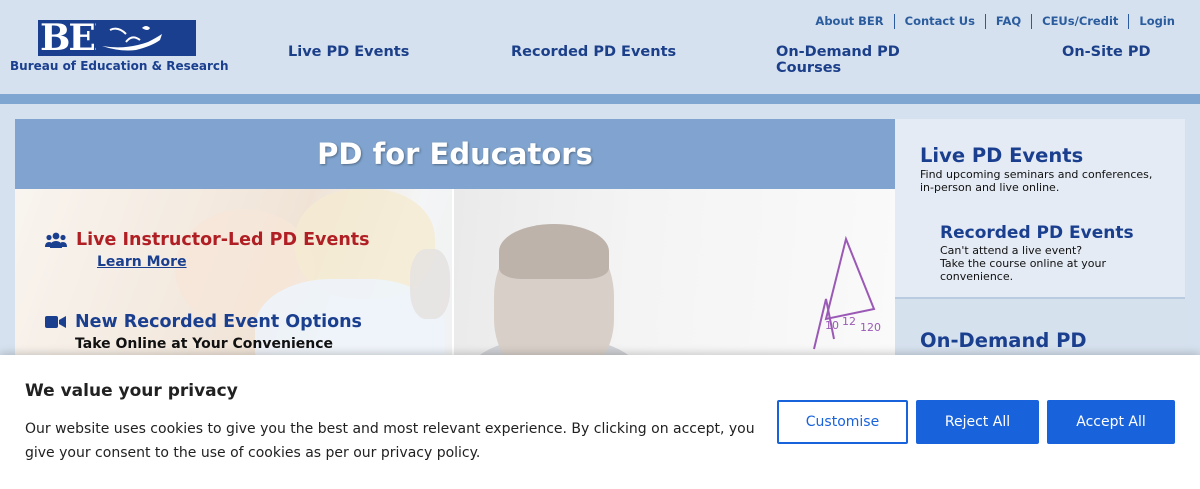 The width and height of the screenshot is (1200, 489). I want to click on nav-on-demand-line2: Courses, so click(809, 68).